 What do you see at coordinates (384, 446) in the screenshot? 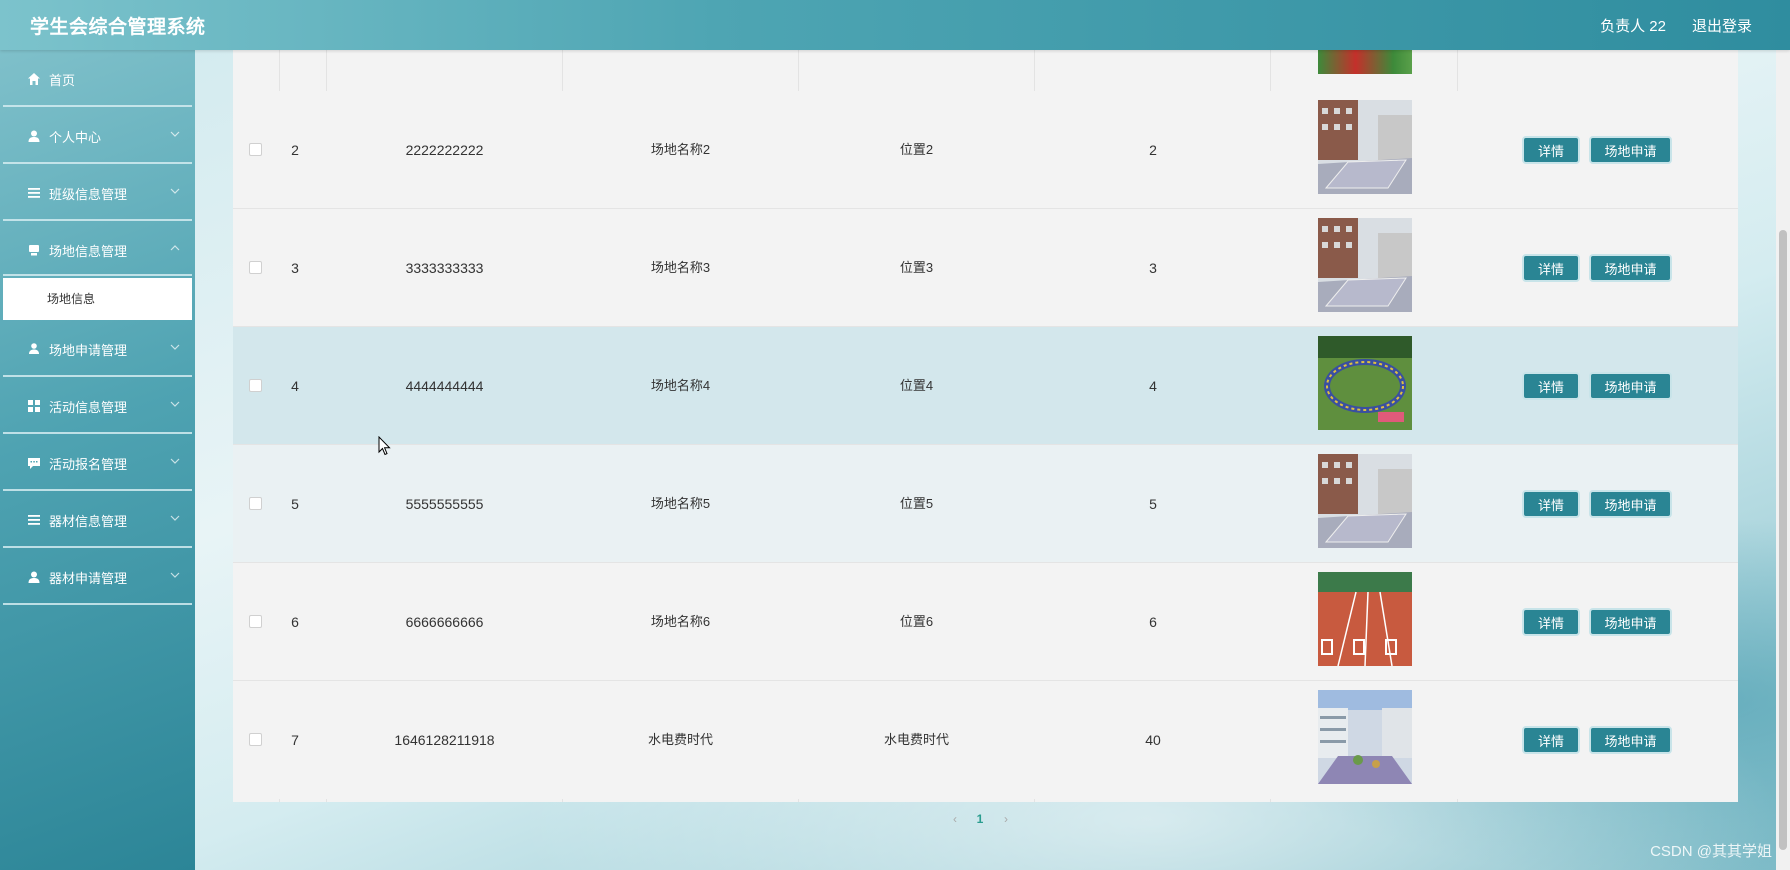
I see `mouse-cursor-icon` at bounding box center [384, 446].